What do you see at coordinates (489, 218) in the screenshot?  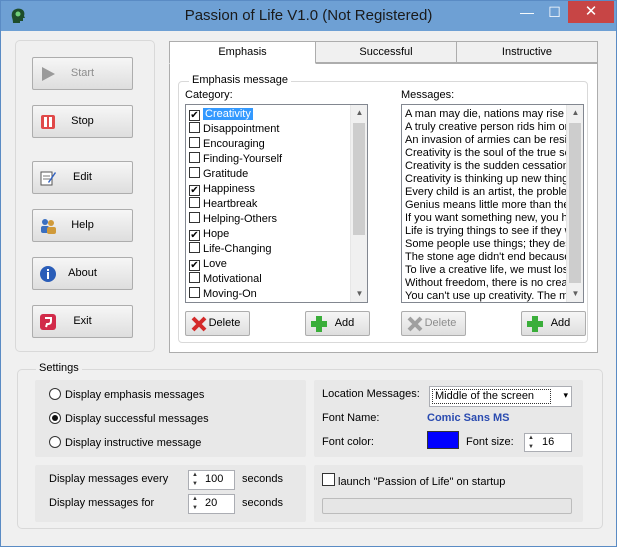 I see `message-item: If you want something new, you ha` at bounding box center [489, 218].